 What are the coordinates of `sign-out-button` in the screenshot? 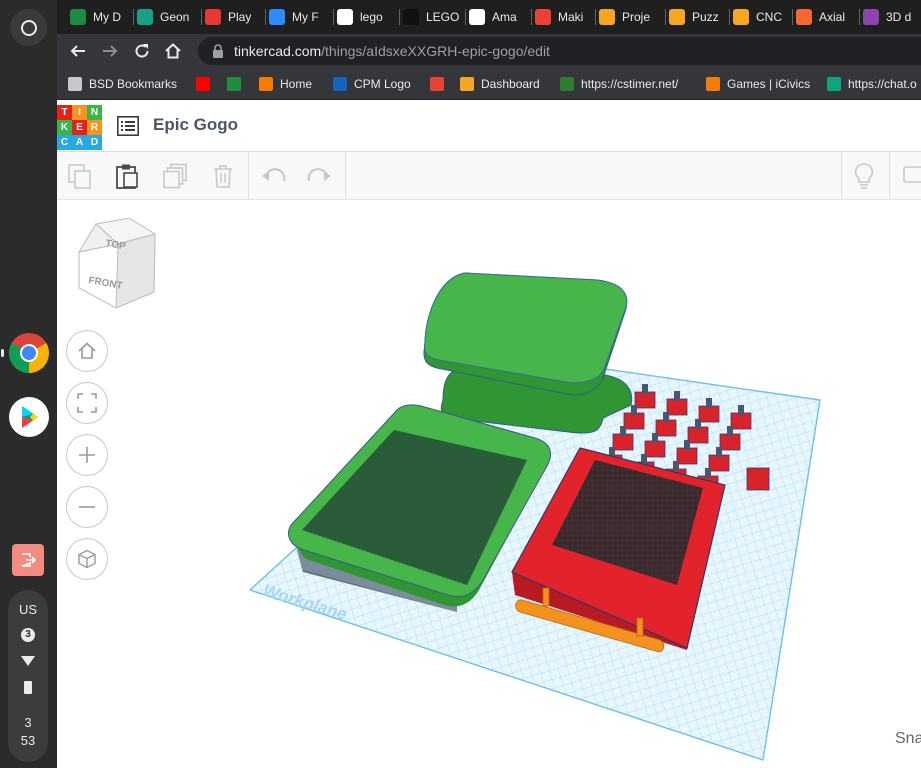 It's located at (28, 560).